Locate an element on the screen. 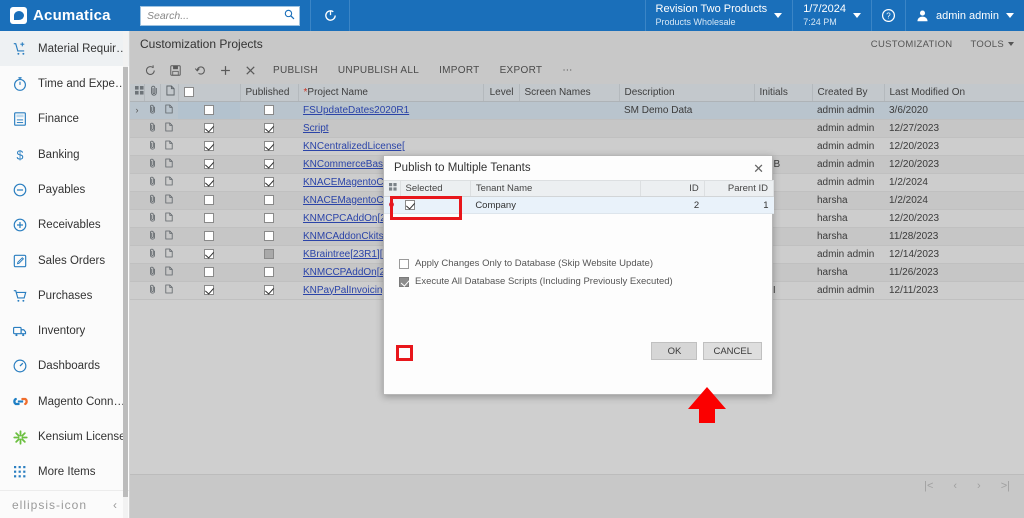 This screenshot has width=1024, height=518. ok-button: OK is located at coordinates (674, 351).